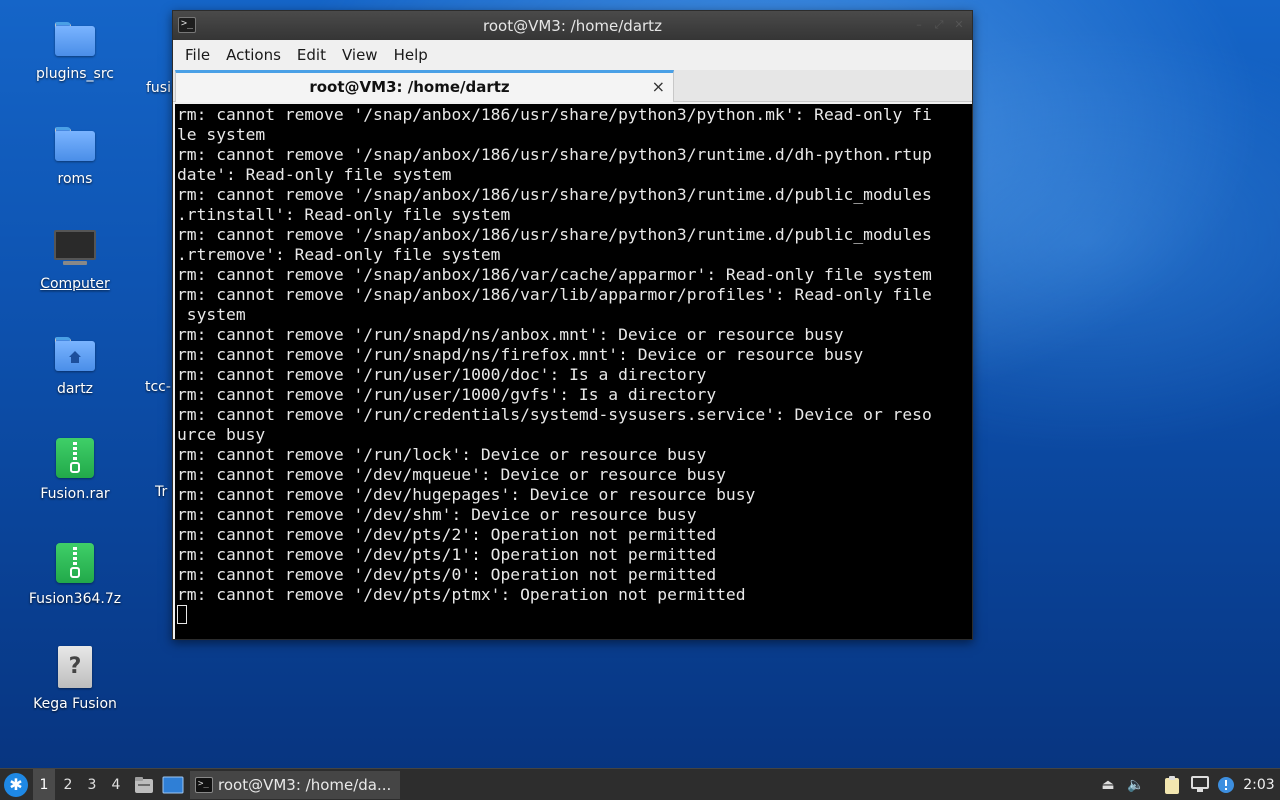  What do you see at coordinates (360, 55) in the screenshot?
I see `menu-view: View` at bounding box center [360, 55].